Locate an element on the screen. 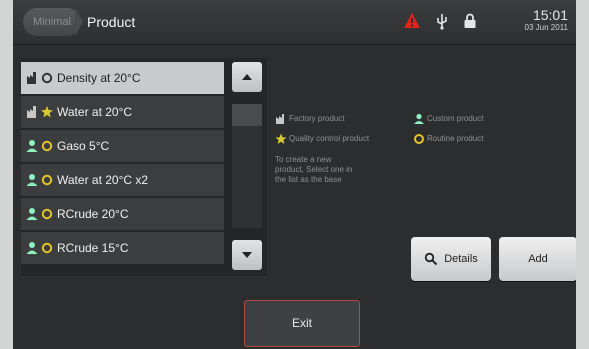 This screenshot has width=589, height=349. exit-button: Exit is located at coordinates (302, 323).